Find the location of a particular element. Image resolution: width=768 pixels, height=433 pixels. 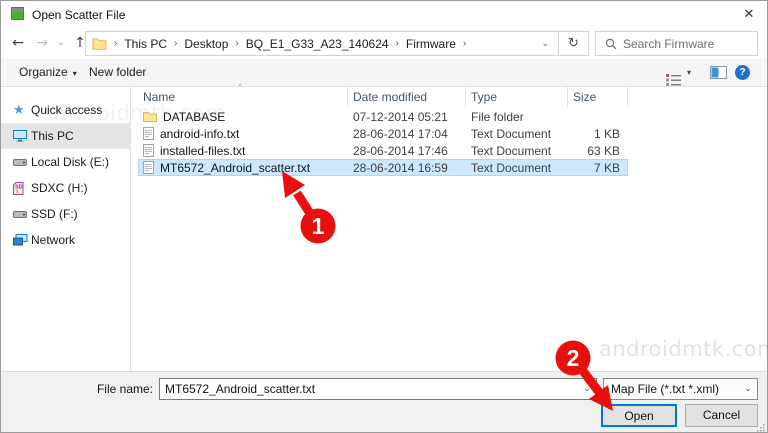

file-name: MT6572_Android_scatter.txt is located at coordinates (235, 167).